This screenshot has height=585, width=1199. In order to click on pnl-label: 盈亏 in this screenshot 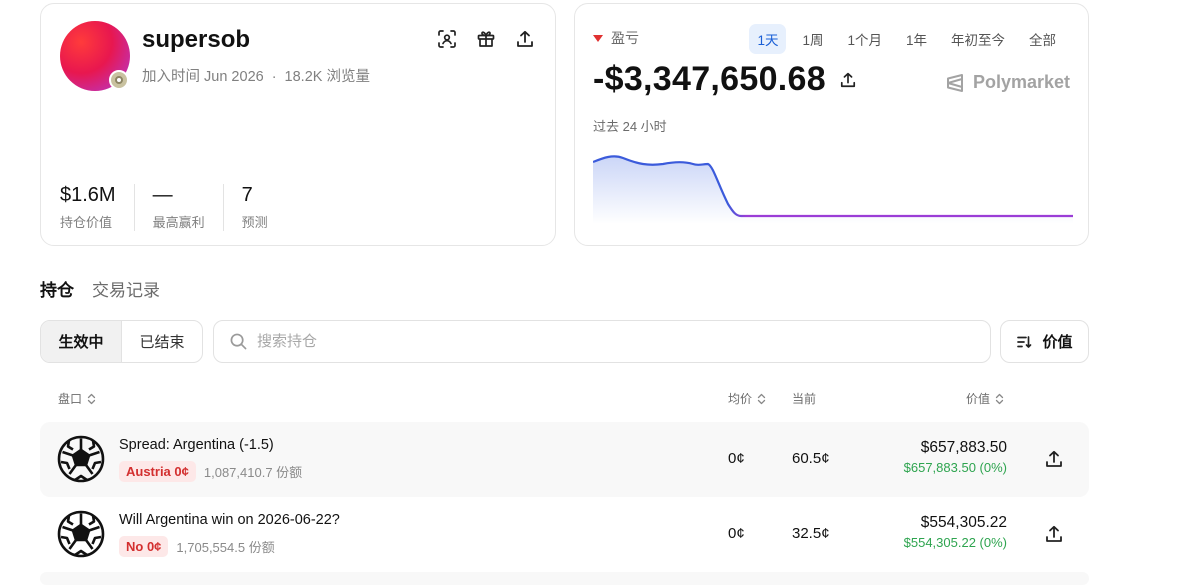, I will do `click(616, 38)`.